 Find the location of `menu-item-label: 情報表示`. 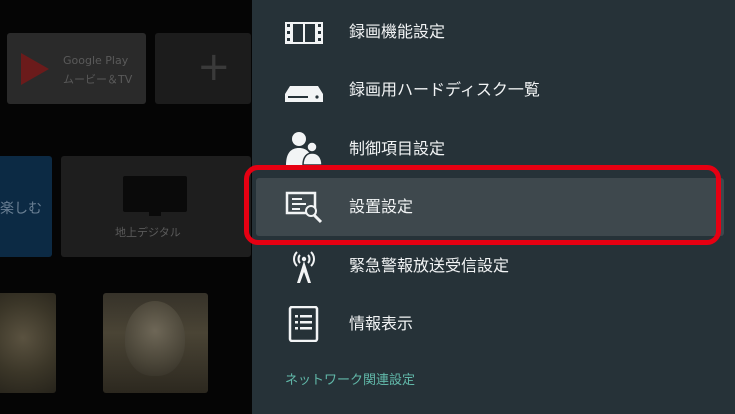

menu-item-label: 情報表示 is located at coordinates (381, 323).